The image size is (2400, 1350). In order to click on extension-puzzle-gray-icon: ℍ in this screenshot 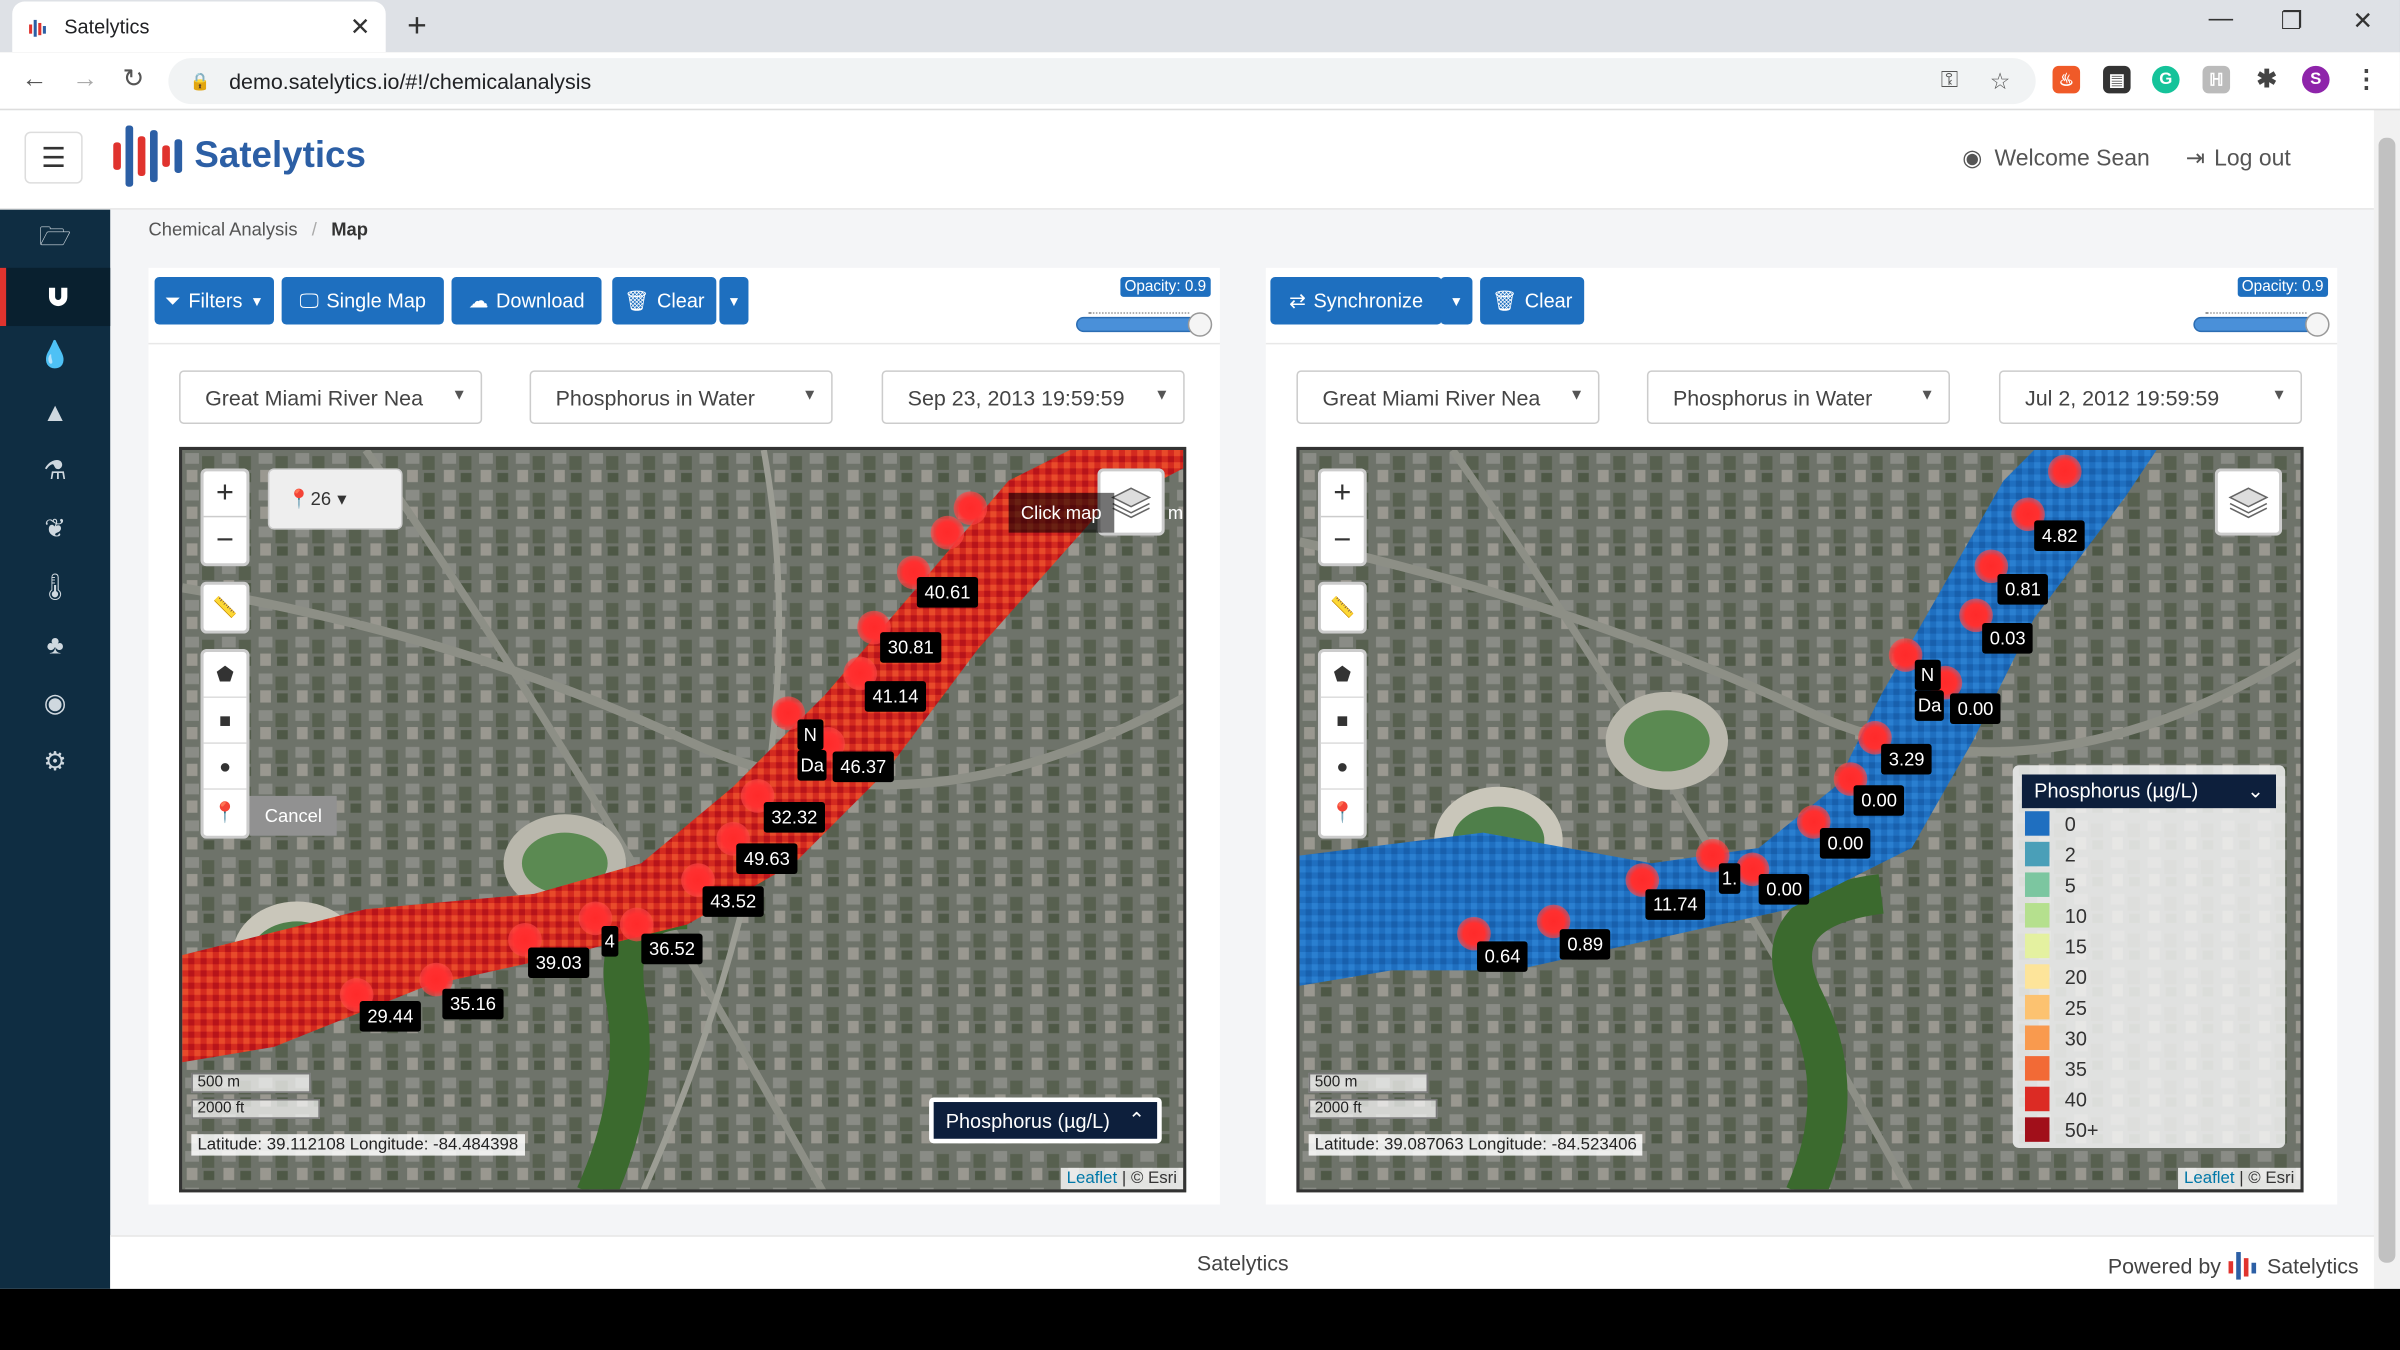, I will do `click(2216, 79)`.